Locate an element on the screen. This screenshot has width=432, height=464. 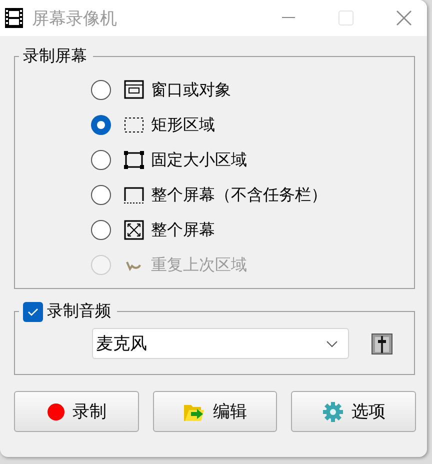
check-icon is located at coordinates (33, 311).